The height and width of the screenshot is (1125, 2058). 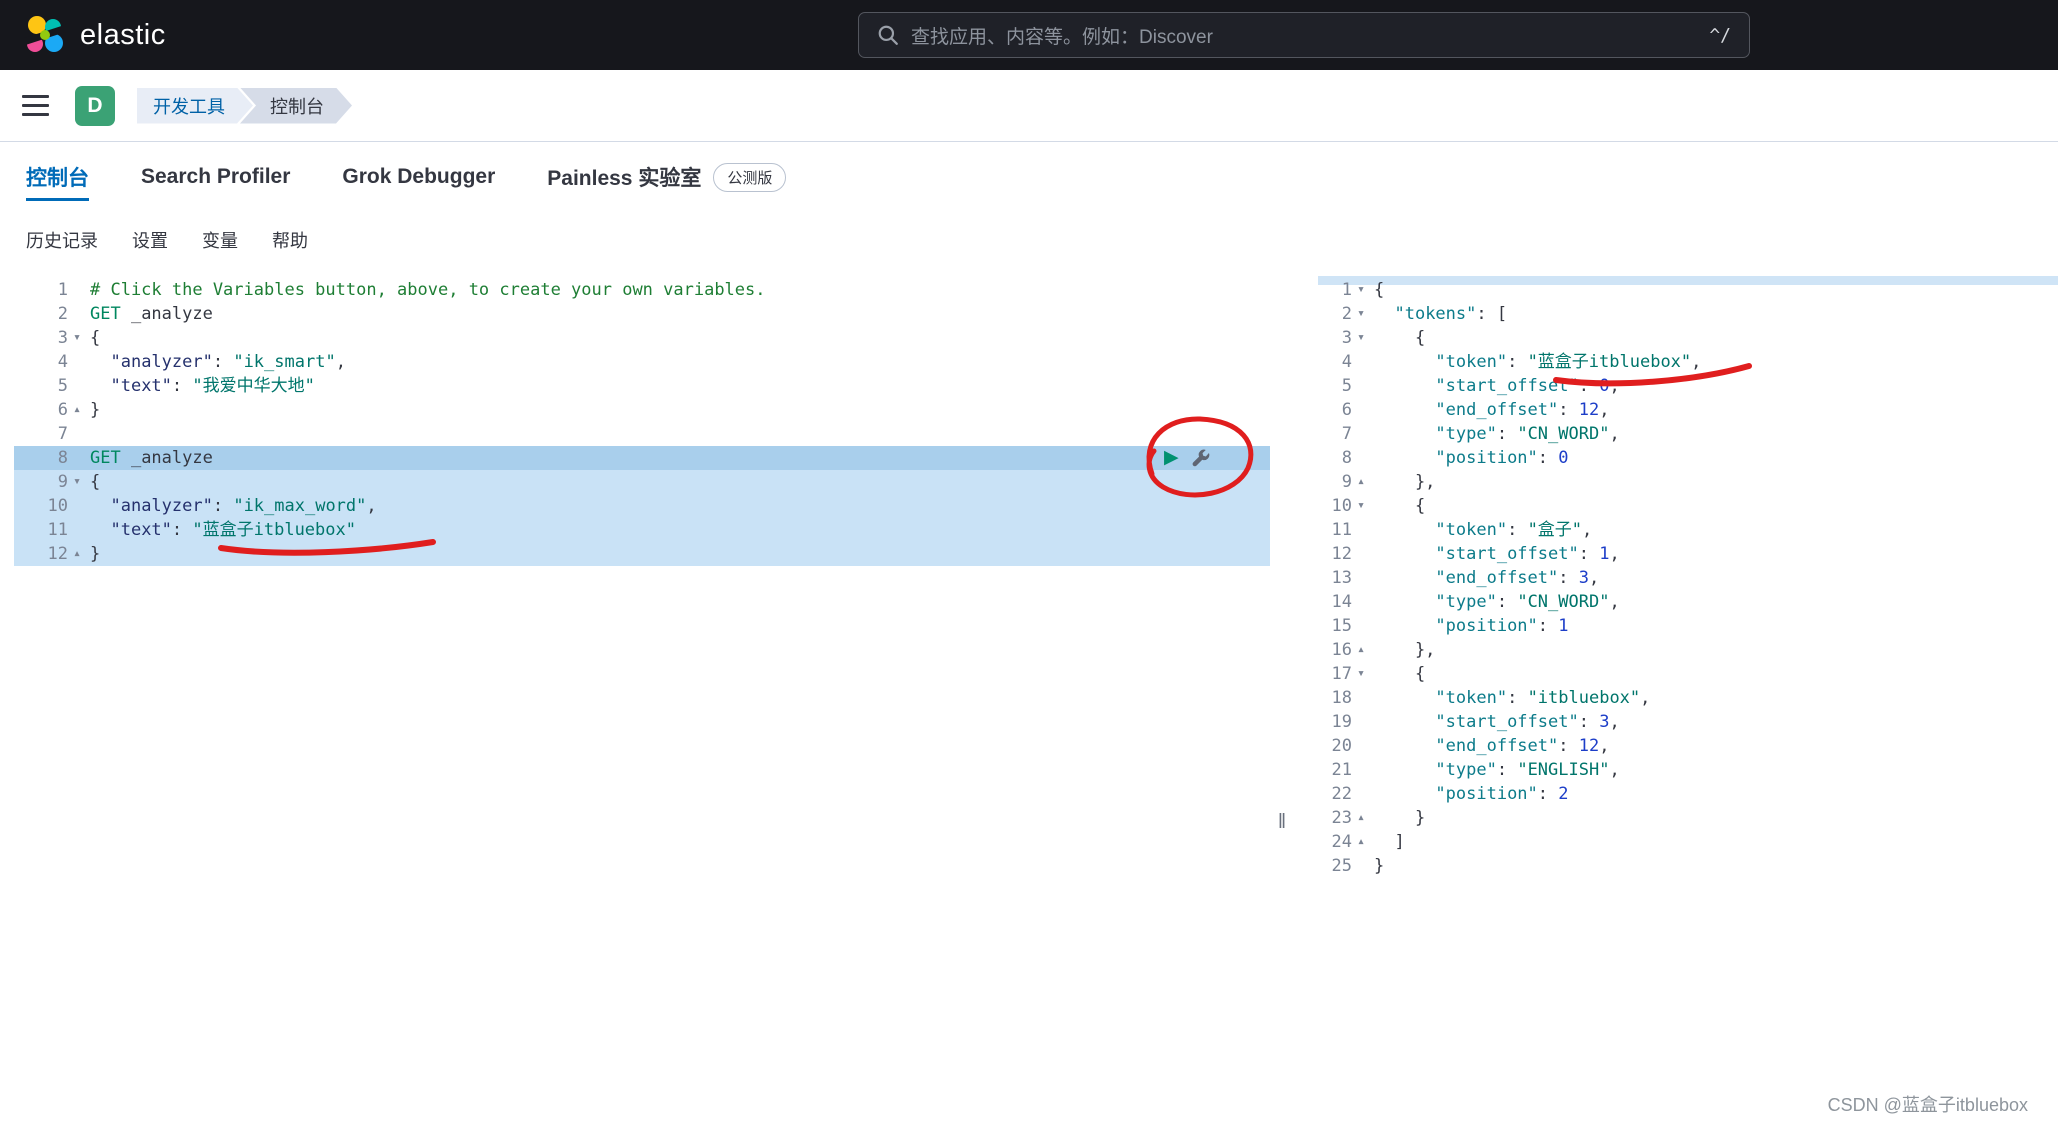 I want to click on code-row: 3 ▾ {, so click(x=1688, y=338).